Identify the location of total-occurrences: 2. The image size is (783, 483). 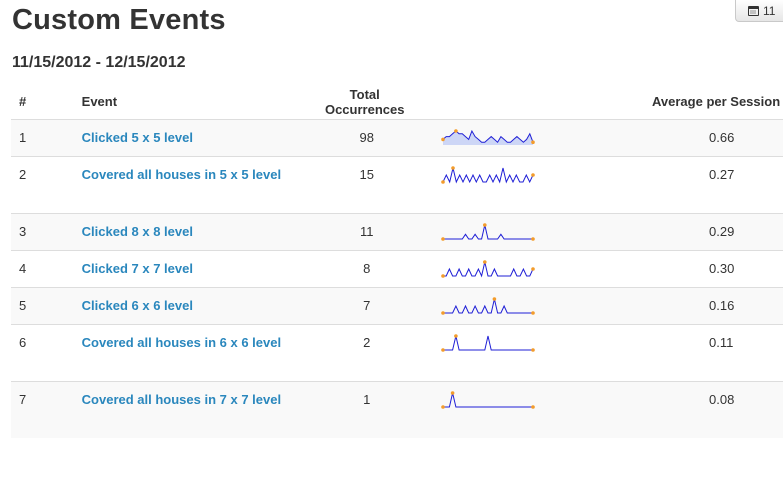
(359, 352).